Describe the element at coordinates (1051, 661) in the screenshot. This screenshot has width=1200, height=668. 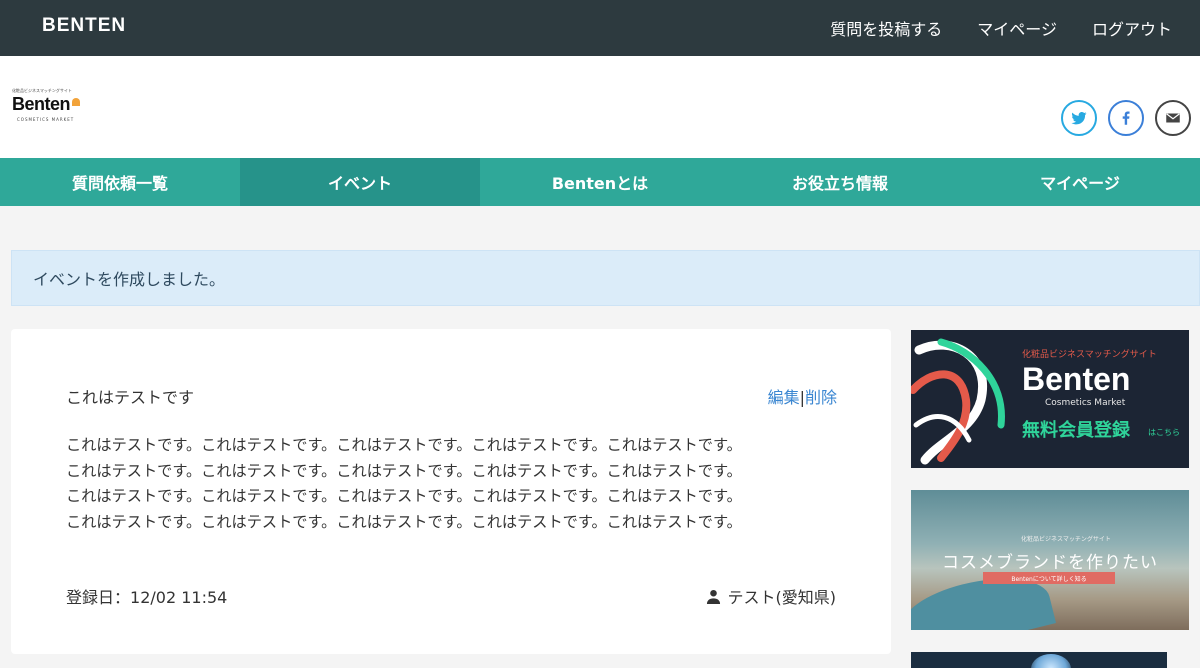
I see `banner-flower-image` at that location.